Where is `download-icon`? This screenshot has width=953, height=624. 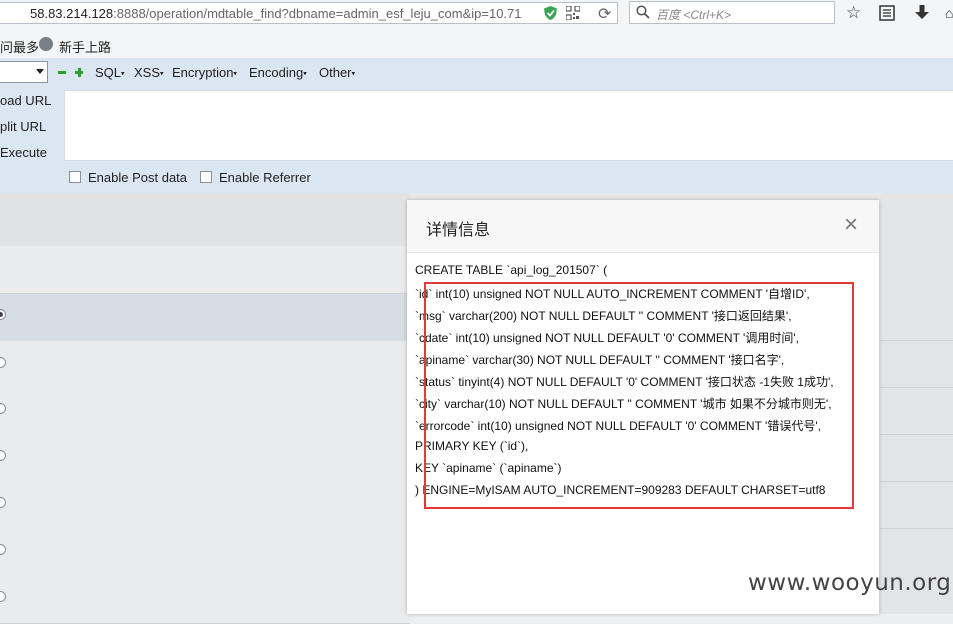
download-icon is located at coordinates (922, 12).